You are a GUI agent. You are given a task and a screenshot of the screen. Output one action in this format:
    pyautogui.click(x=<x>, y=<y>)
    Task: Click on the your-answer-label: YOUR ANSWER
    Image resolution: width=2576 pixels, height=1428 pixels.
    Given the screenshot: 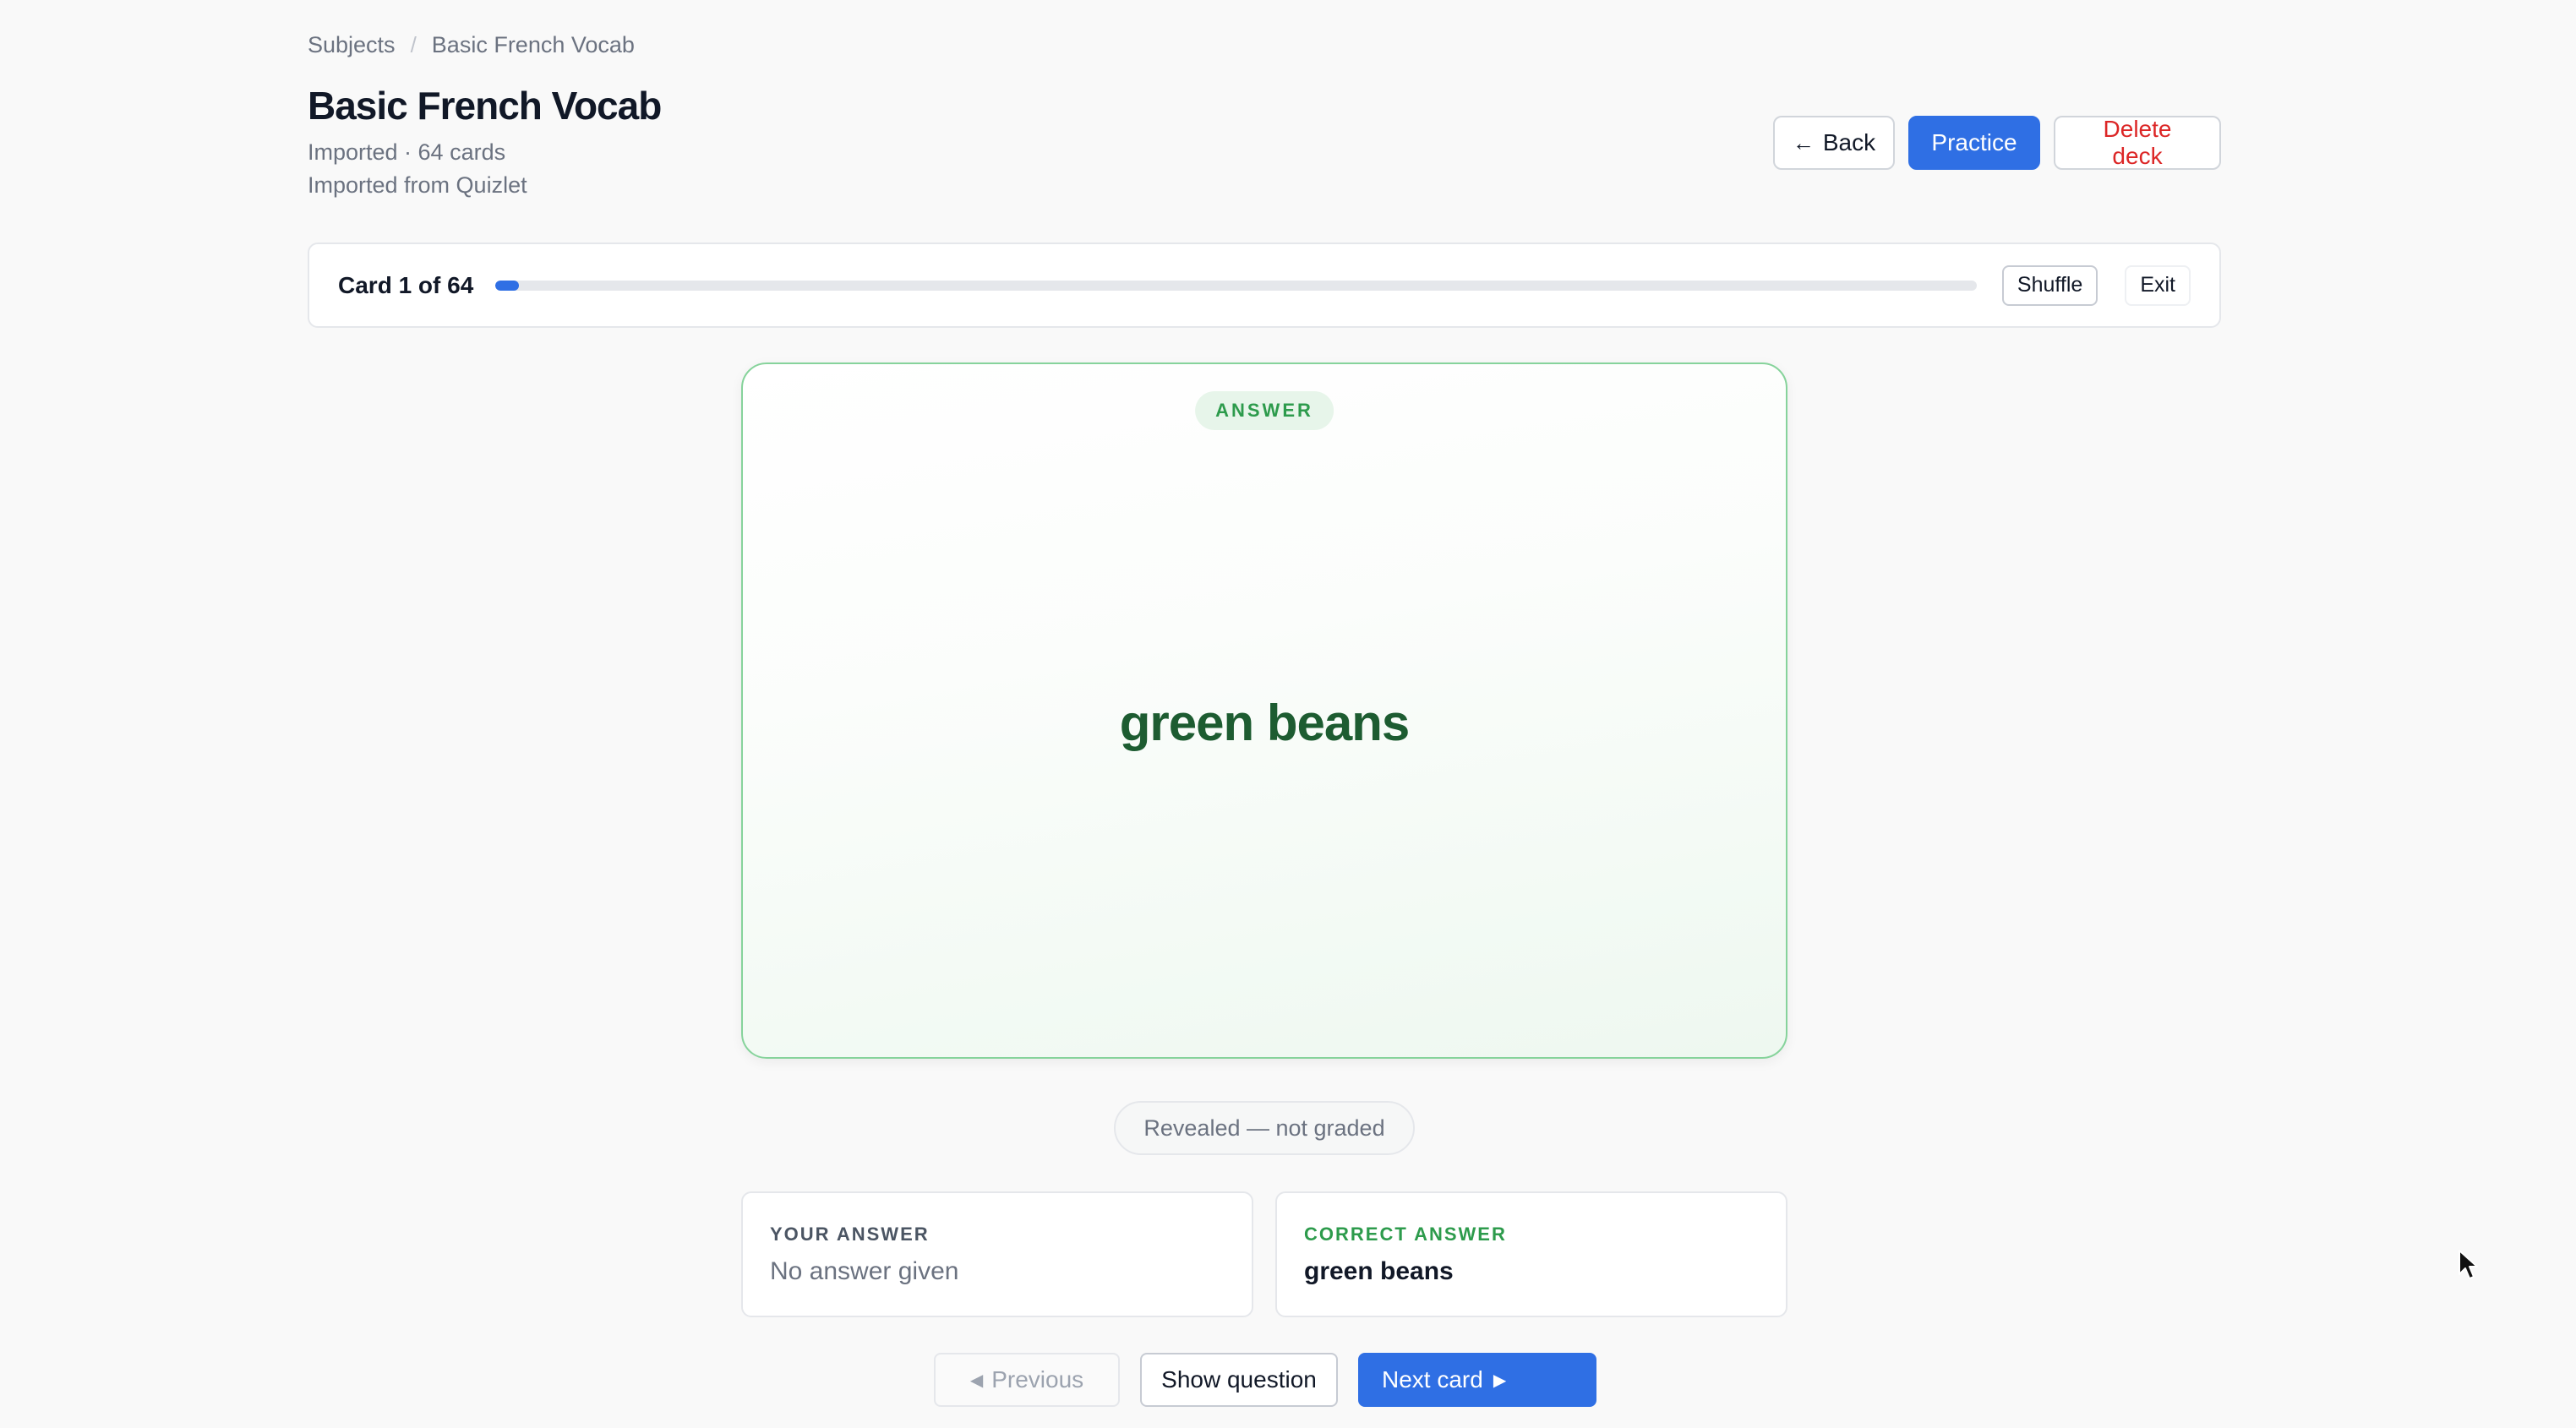 What is the action you would take?
    pyautogui.click(x=850, y=1234)
    